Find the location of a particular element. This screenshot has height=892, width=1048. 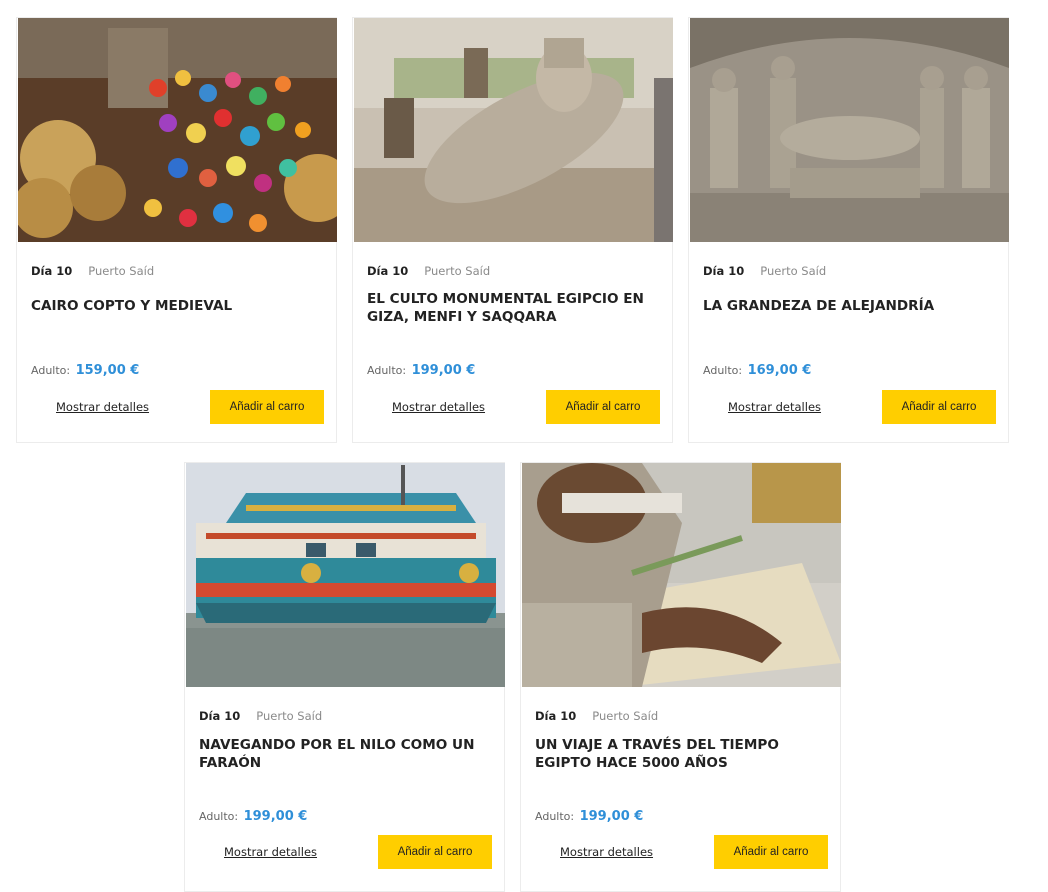

tour-title: CAIRO COPTO Y MEDIEVAL is located at coordinates (178, 306).